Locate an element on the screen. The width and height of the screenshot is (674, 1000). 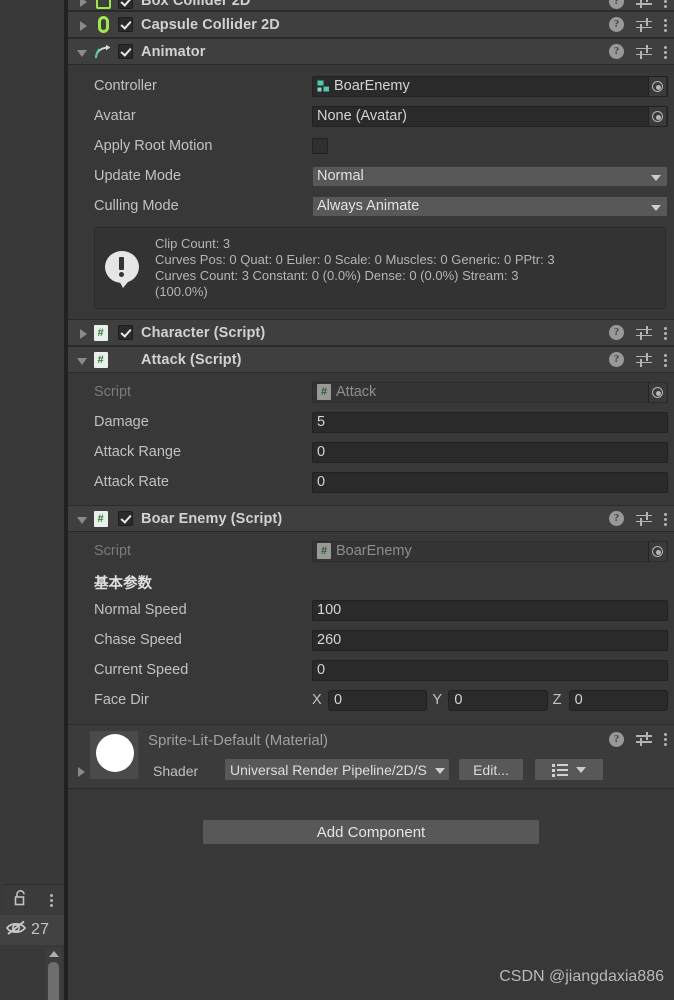
hidden-objects-bar: 27 is located at coordinates (32, 930).